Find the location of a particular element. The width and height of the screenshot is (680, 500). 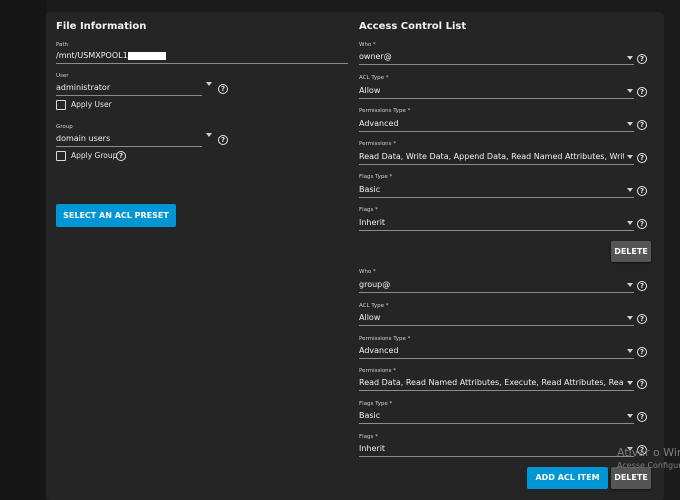

flags-help-icon: ? is located at coordinates (642, 224).